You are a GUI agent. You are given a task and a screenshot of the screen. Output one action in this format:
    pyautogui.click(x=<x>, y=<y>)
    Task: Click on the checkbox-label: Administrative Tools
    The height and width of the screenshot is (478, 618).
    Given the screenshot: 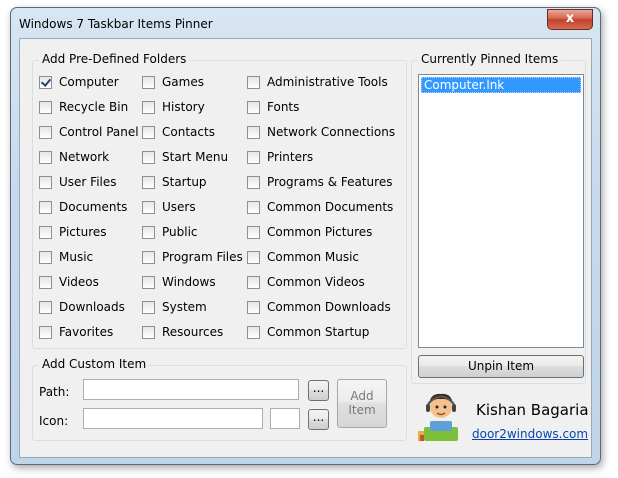 What is the action you would take?
    pyautogui.click(x=327, y=82)
    